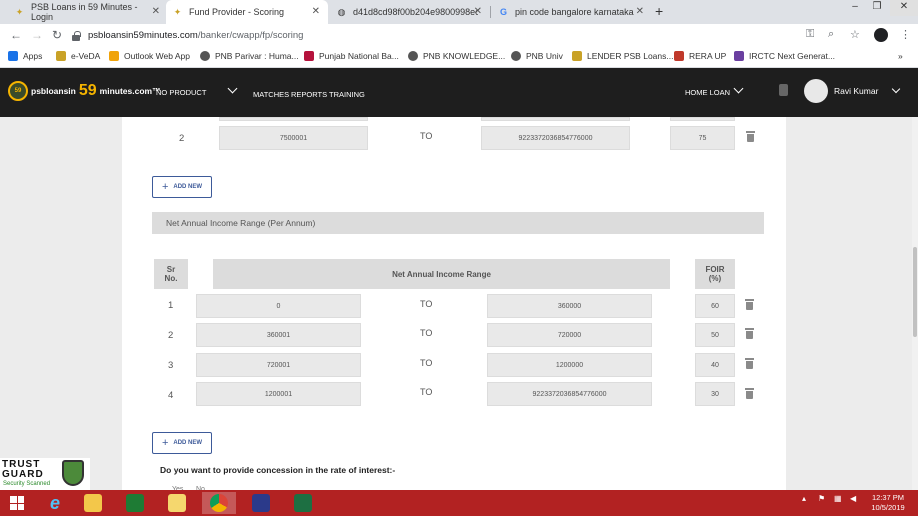 This screenshot has height=516, width=918. What do you see at coordinates (410, 12) in the screenshot?
I see `browser-tab-hash: ◍ d41d8cd98f00b204e9800998ecf ✕` at bounding box center [410, 12].